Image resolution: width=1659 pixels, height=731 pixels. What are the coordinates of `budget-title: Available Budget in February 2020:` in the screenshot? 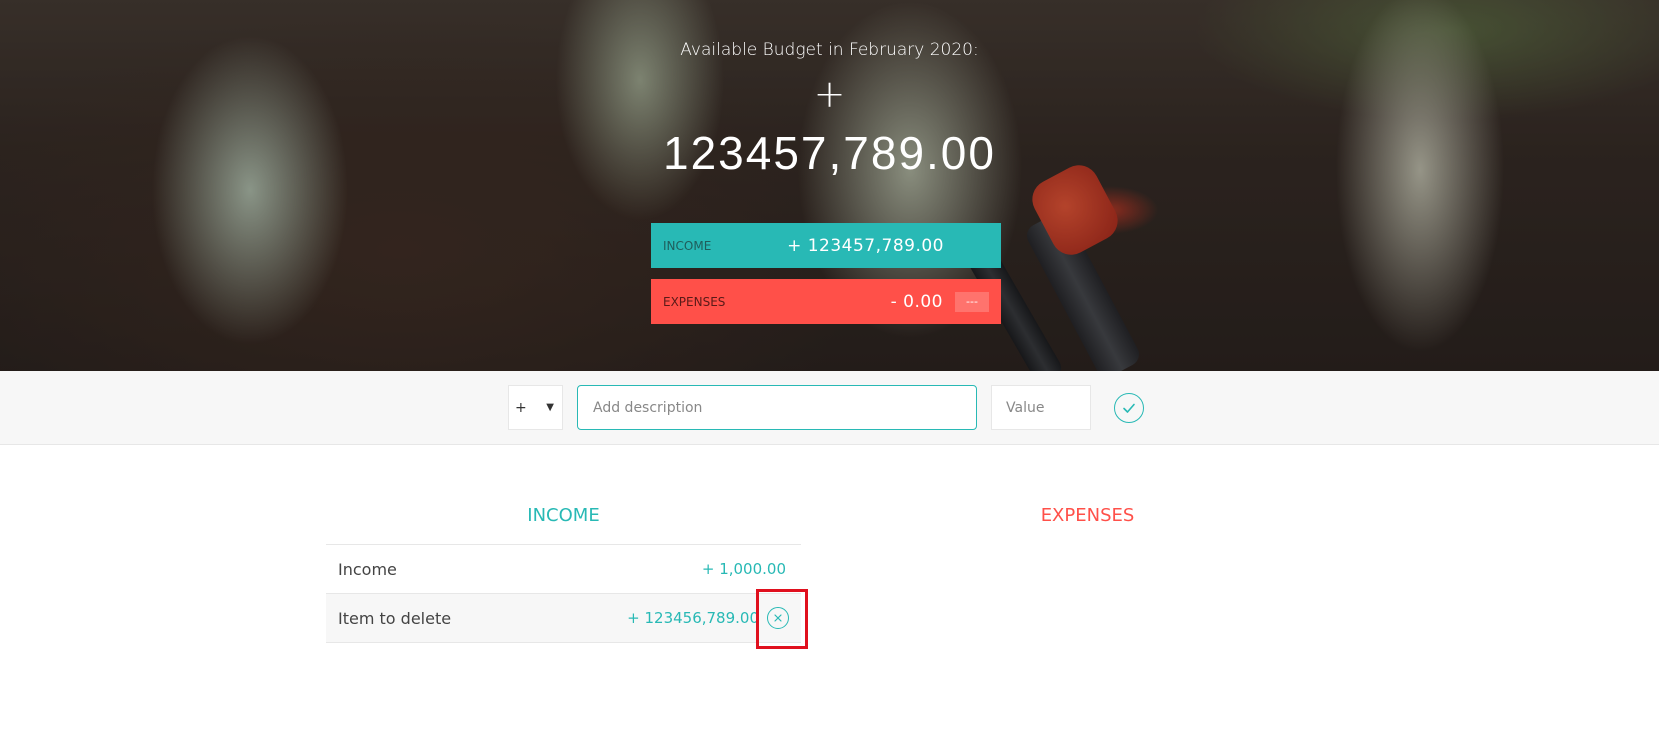 It's located at (829, 50).